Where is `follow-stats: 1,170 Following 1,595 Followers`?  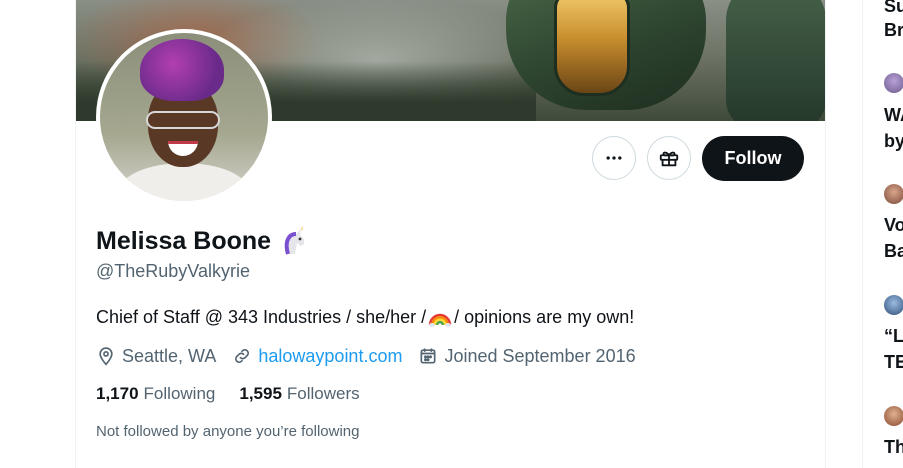 follow-stats: 1,170 Following 1,595 Followers is located at coordinates (240, 394).